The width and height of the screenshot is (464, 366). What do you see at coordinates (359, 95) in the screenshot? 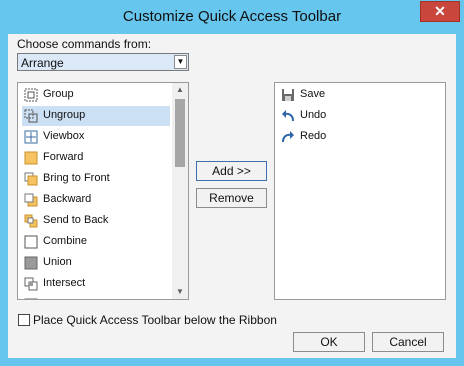
I see `list-item: Save` at bounding box center [359, 95].